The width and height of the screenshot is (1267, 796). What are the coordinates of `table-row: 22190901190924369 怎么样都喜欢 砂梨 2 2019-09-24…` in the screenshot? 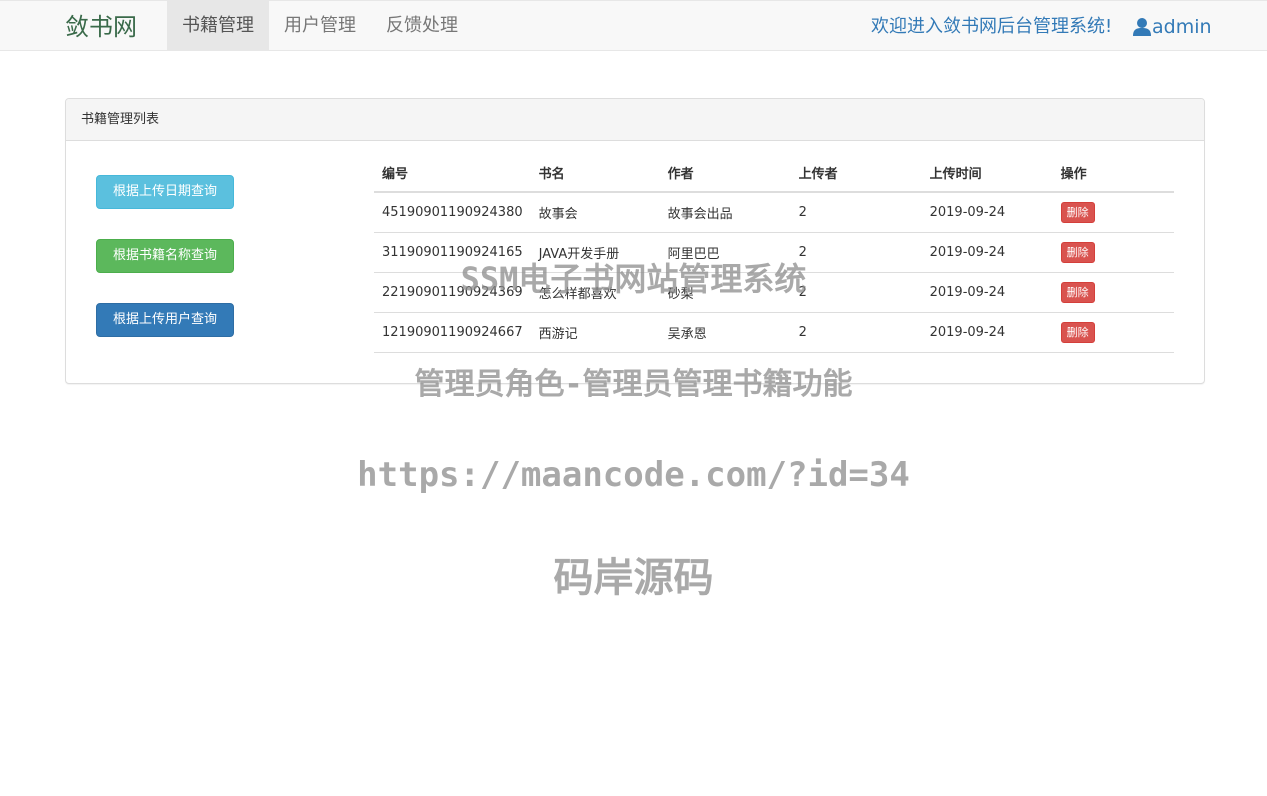 It's located at (774, 292).